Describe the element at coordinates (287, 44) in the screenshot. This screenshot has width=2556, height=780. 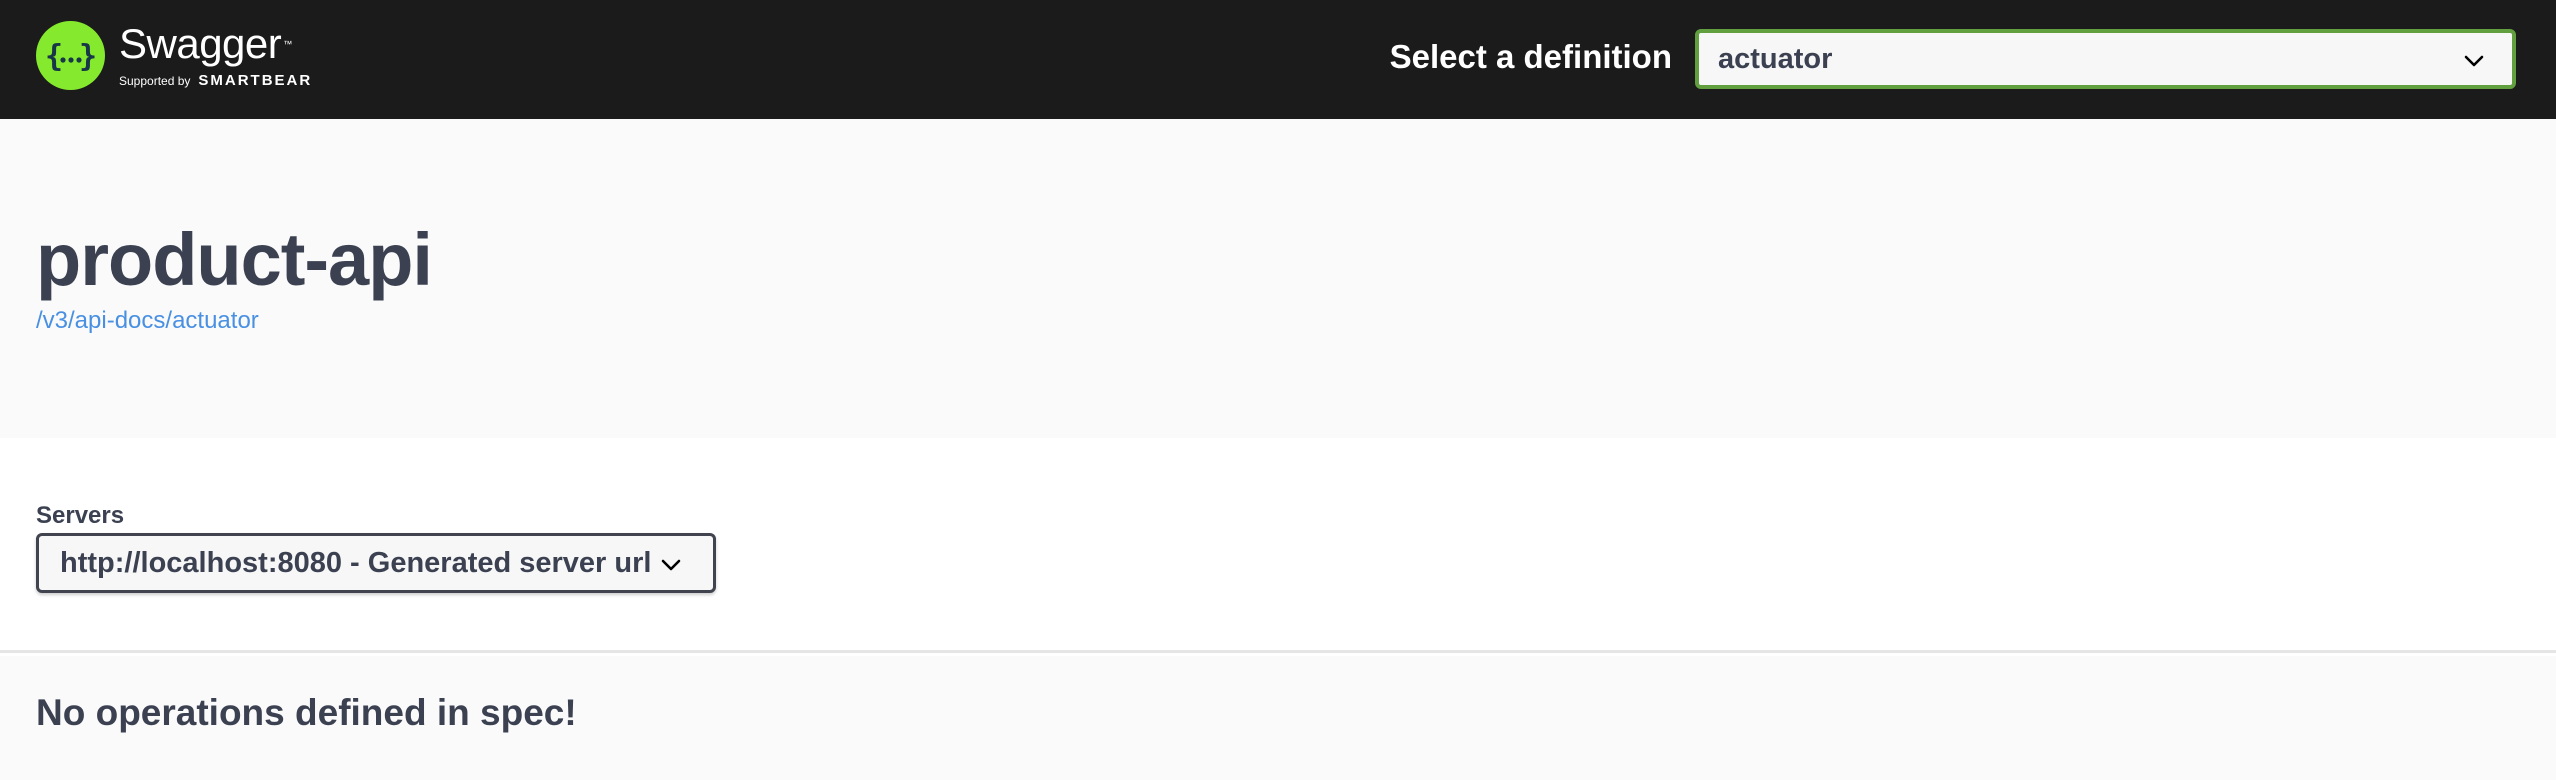
I see `logo-trademark: ™` at that location.